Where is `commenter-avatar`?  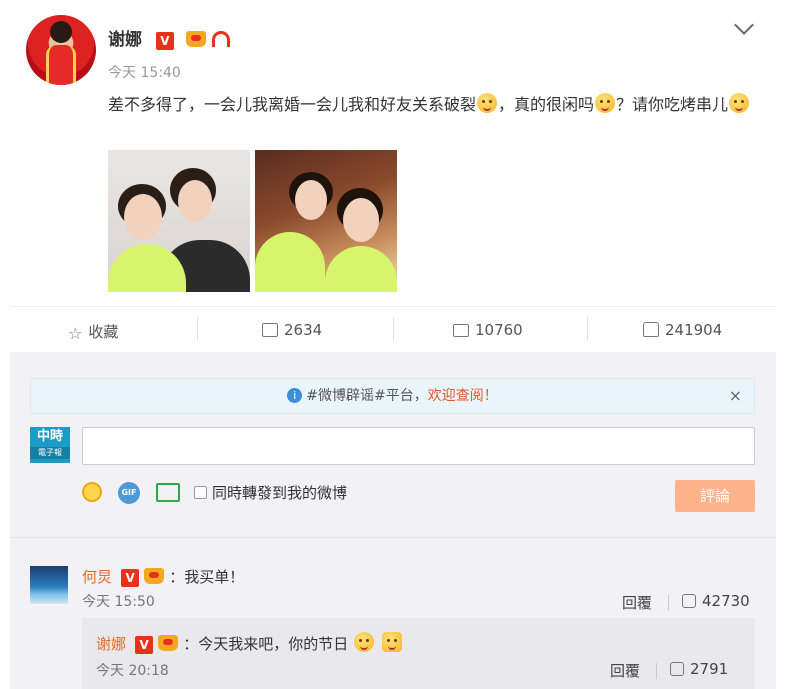
commenter-avatar is located at coordinates (49, 585).